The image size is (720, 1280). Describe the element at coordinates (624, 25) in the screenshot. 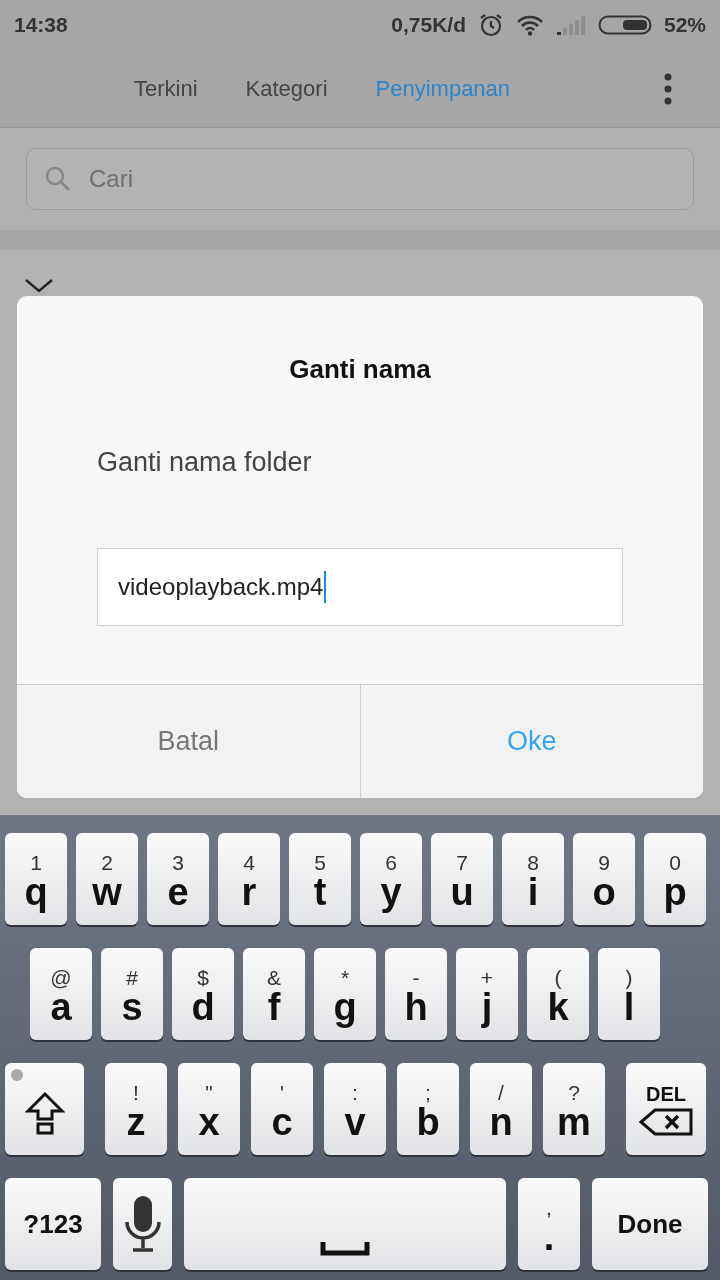

I see `battery-icon` at that location.